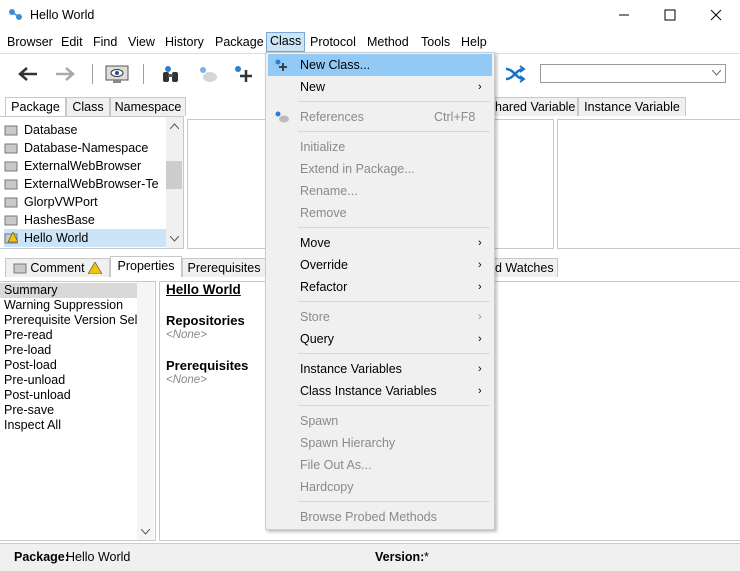 This screenshot has width=740, height=571. What do you see at coordinates (207, 365) in the screenshot?
I see `prerequisites-heading: Prerequisites` at bounding box center [207, 365].